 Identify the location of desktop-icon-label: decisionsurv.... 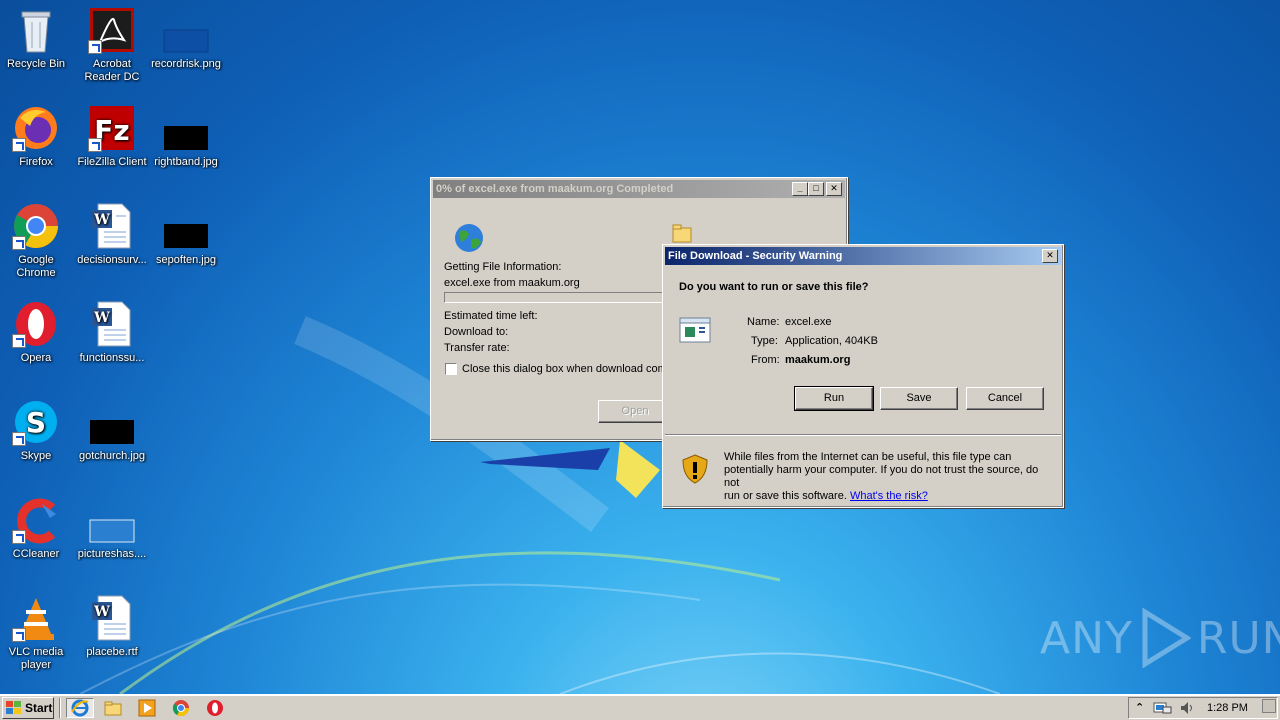
(112, 260).